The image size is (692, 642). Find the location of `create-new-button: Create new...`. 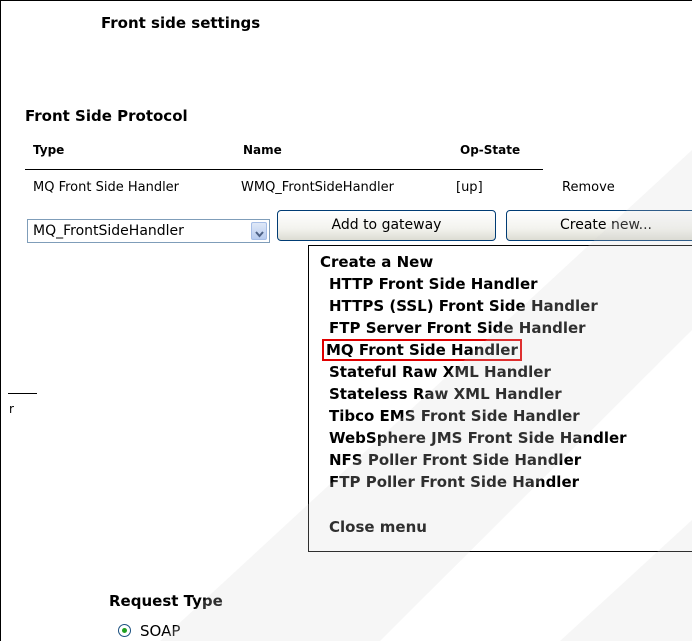

create-new-button: Create new... is located at coordinates (599, 225).